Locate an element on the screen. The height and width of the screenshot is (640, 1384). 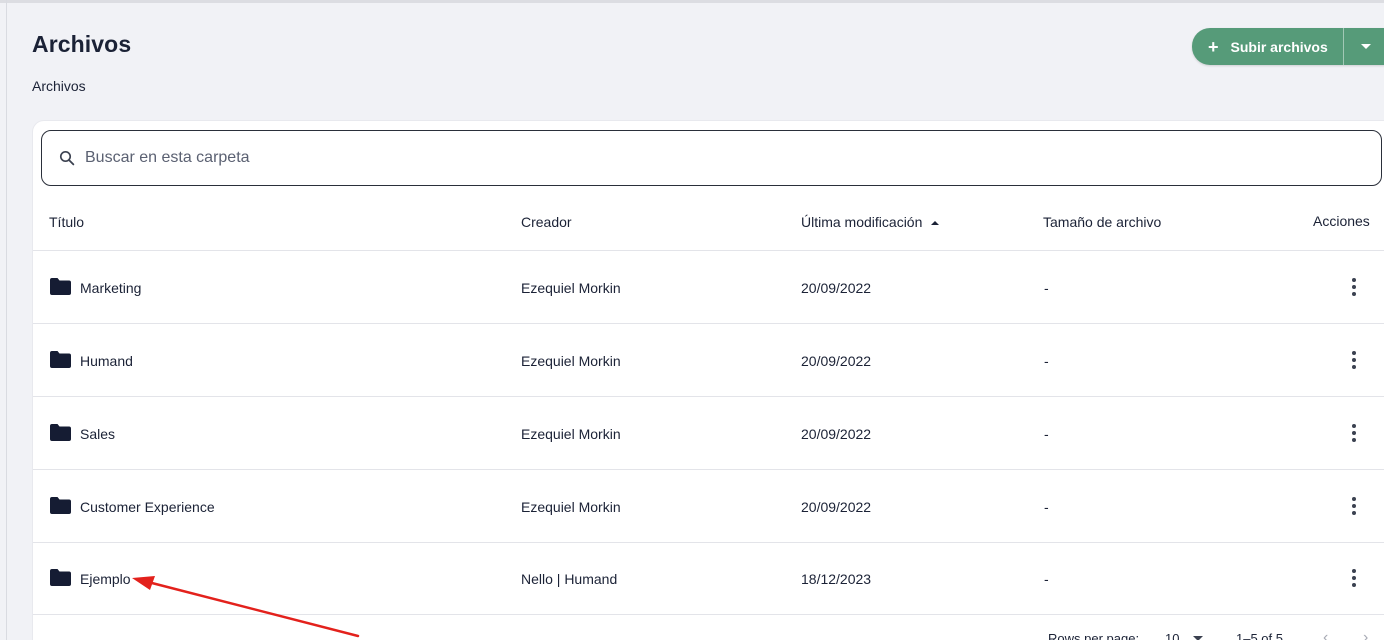
row-title: Humand is located at coordinates (106, 361).